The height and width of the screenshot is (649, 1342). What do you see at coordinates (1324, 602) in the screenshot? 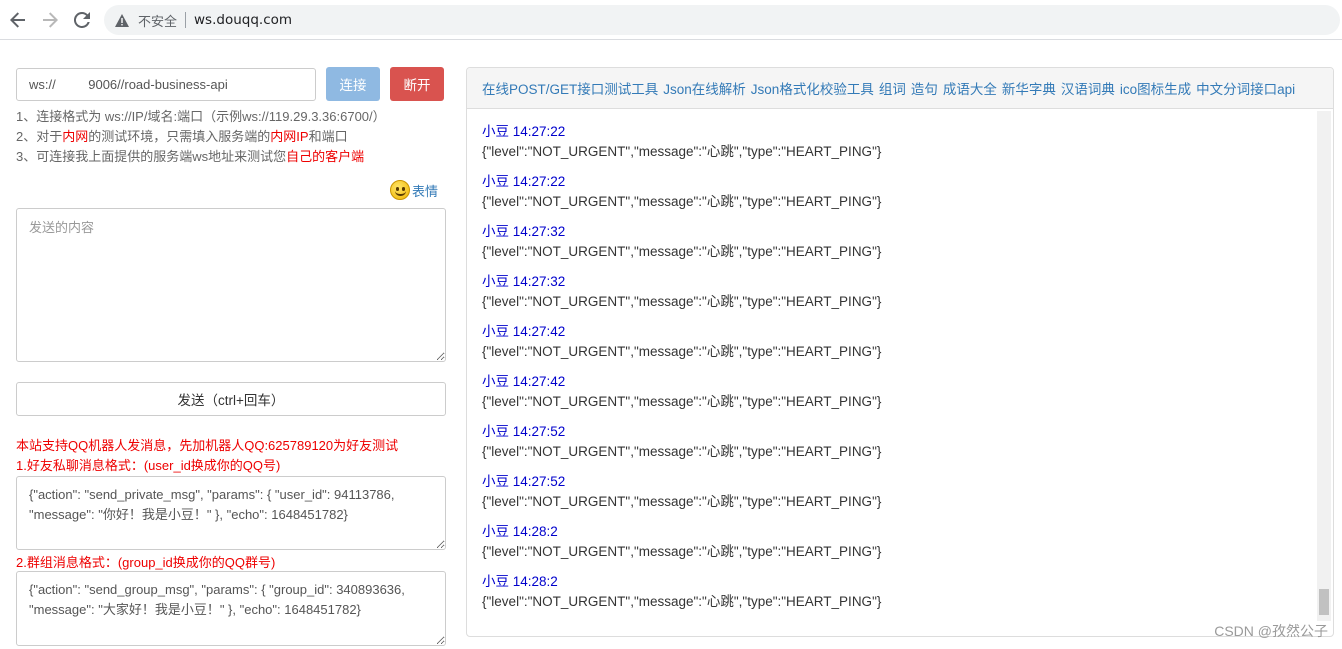
I see `scroll-thumb` at bounding box center [1324, 602].